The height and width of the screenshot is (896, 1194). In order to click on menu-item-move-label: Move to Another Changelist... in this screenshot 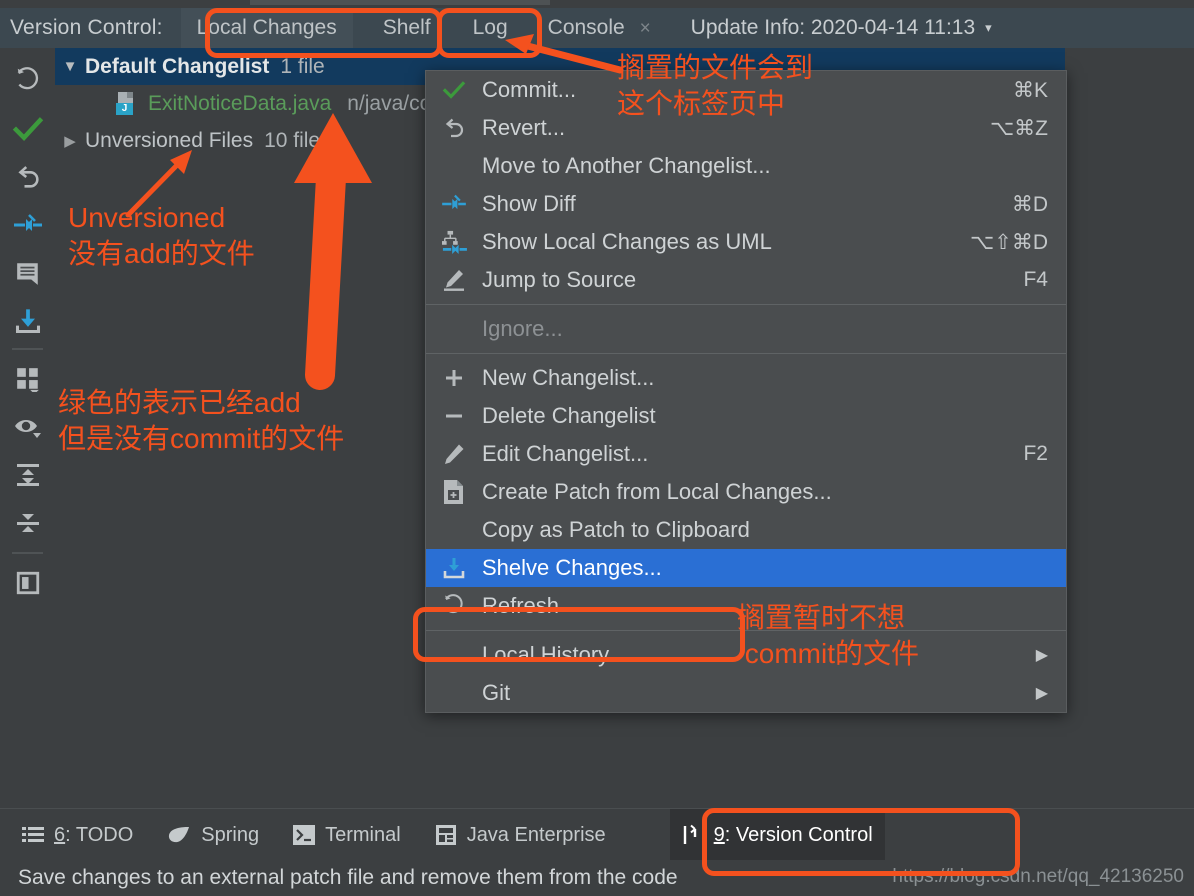, I will do `click(626, 165)`.